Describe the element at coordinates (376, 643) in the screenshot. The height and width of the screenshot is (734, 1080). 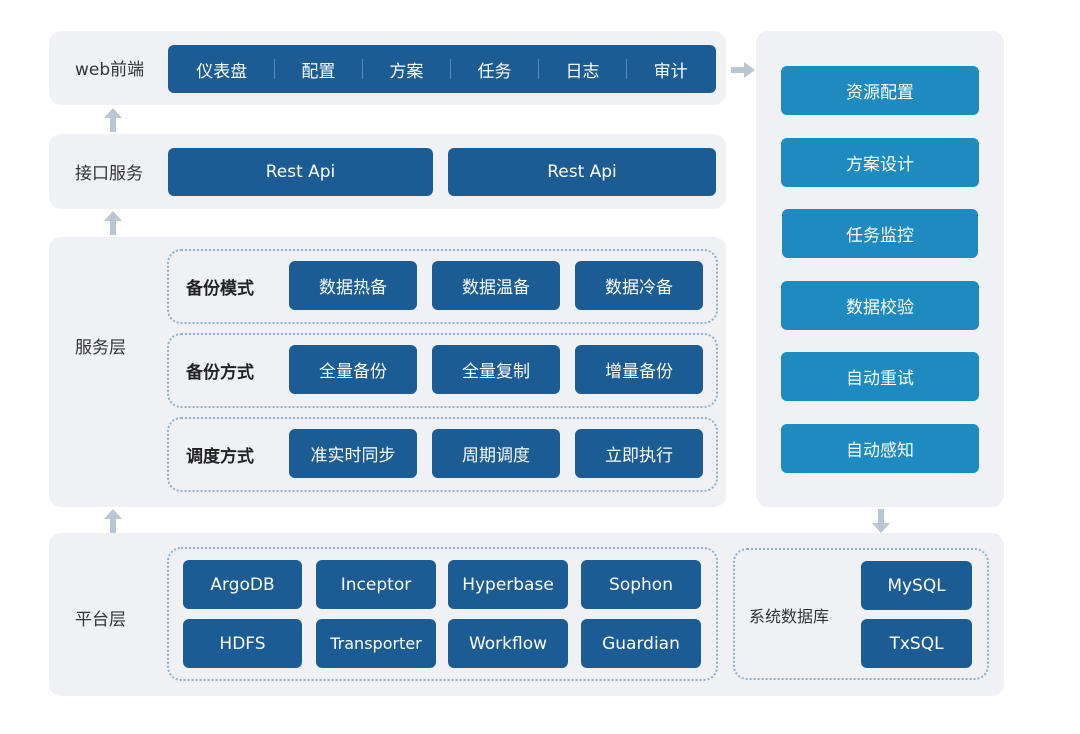
I see `transporter-button: Transporter` at that location.